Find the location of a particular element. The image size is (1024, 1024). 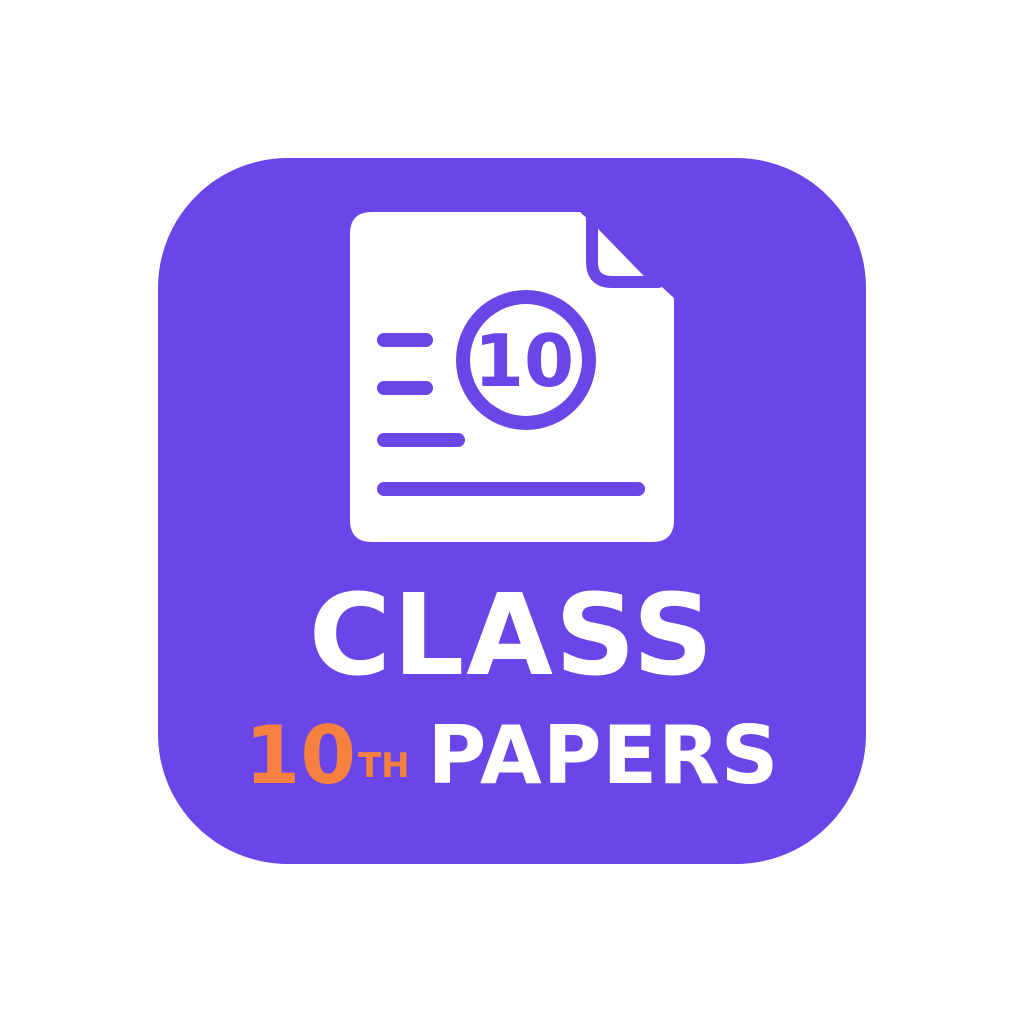

grade-suffix: TH is located at coordinates (383, 766).